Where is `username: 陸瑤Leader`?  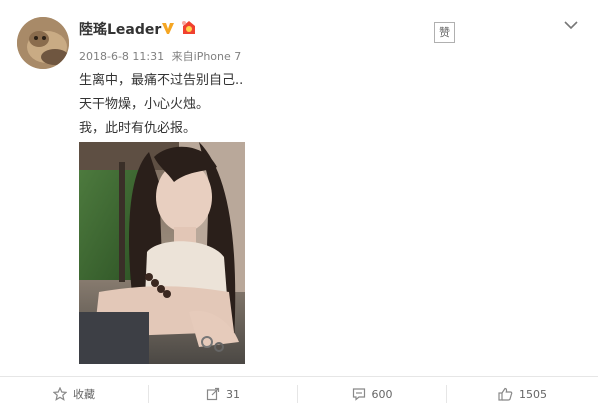
username: 陸瑤Leader is located at coordinates (120, 29).